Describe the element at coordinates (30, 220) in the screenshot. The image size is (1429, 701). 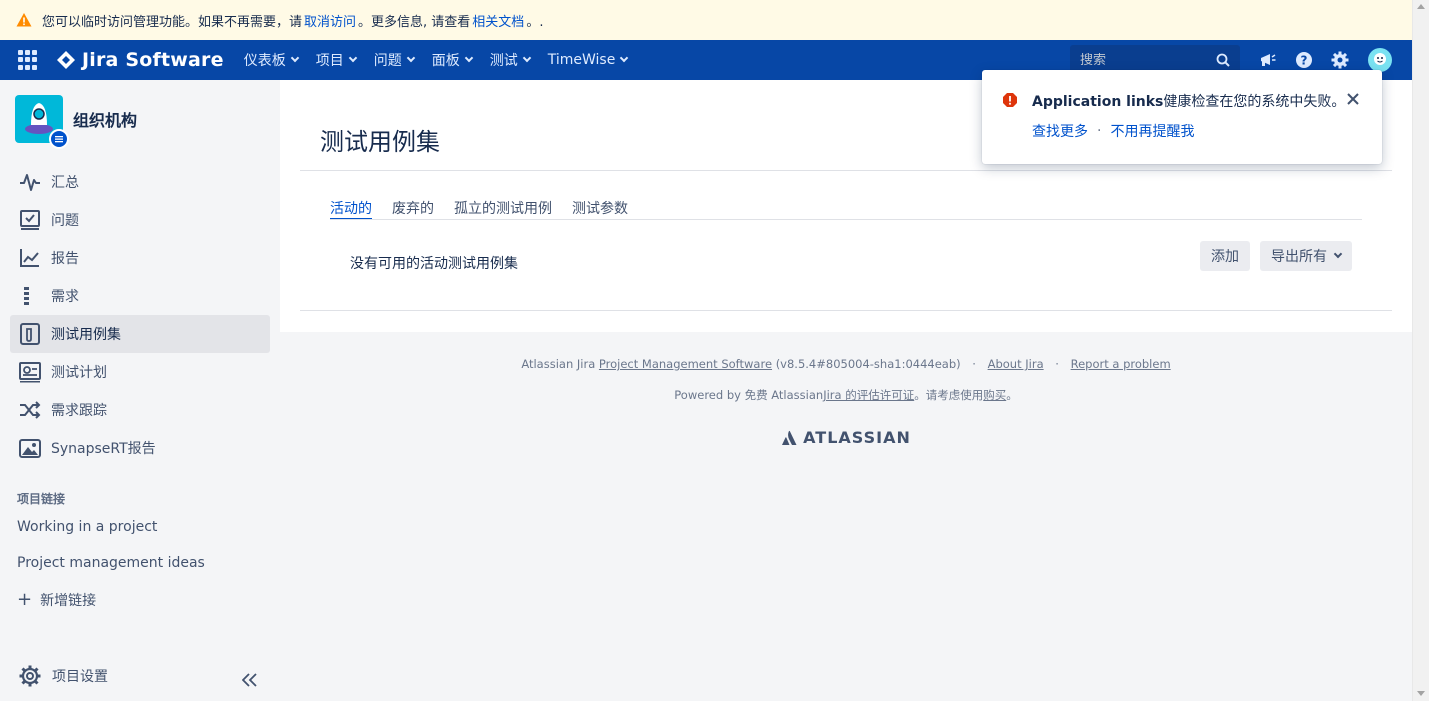
I see `issues-icon` at that location.